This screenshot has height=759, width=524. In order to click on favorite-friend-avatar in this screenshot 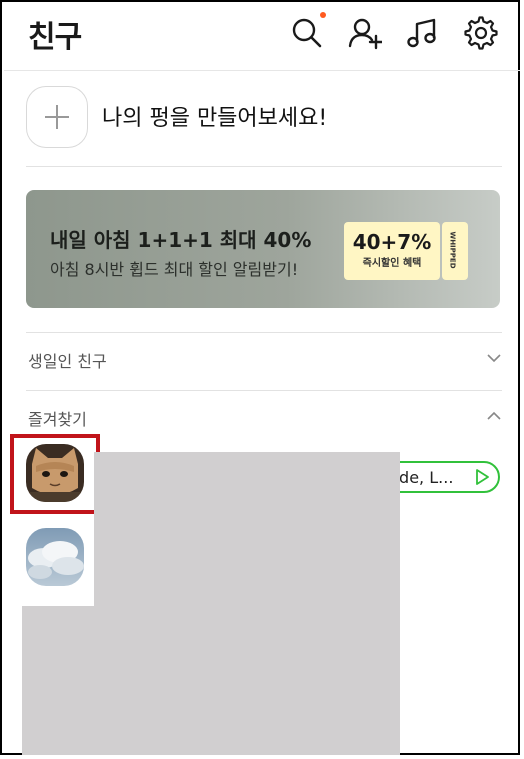, I will do `click(55, 557)`.